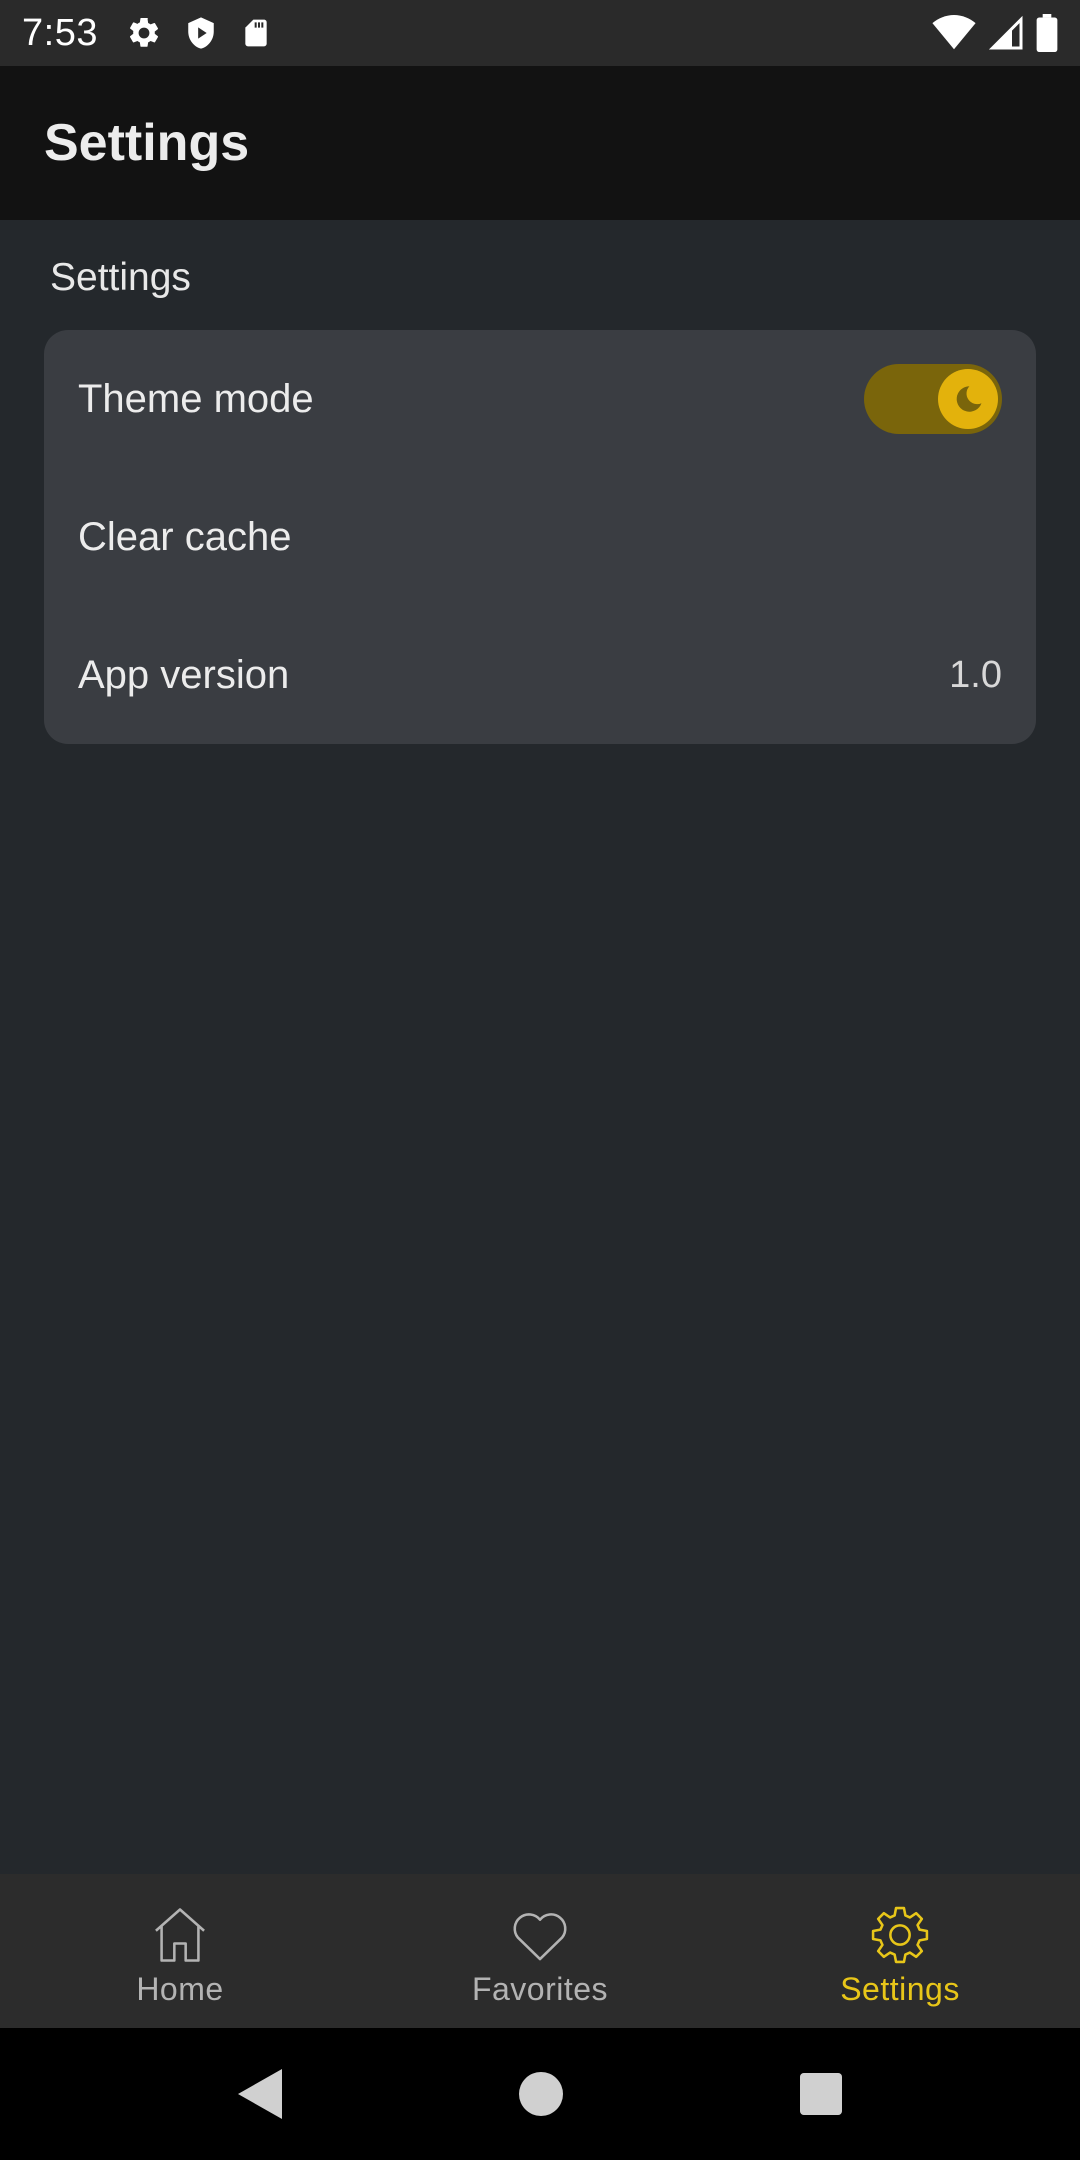 The image size is (1080, 2160). I want to click on nav-label-favorites: Favorites, so click(540, 1988).